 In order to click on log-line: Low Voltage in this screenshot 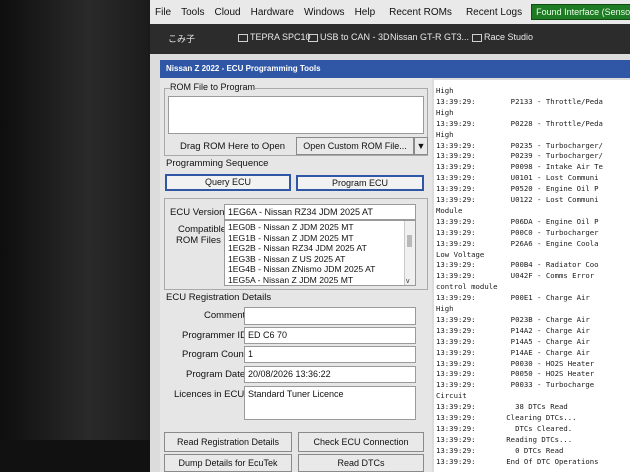, I will do `click(460, 254)`.